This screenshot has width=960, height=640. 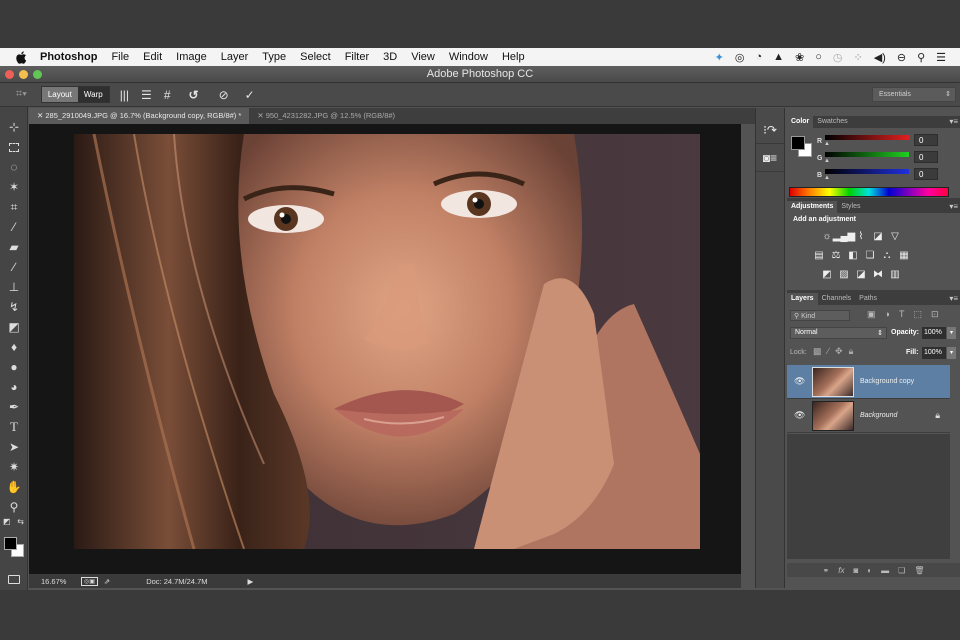 I want to click on red-slider-thumb: ▲, so click(x=827, y=144).